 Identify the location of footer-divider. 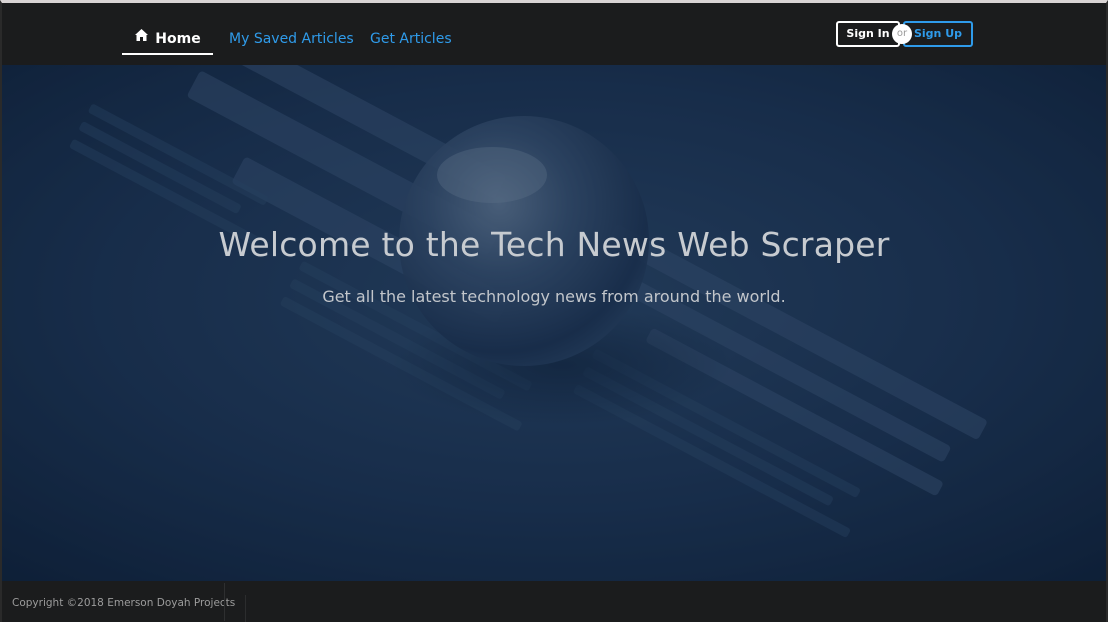
(224, 602).